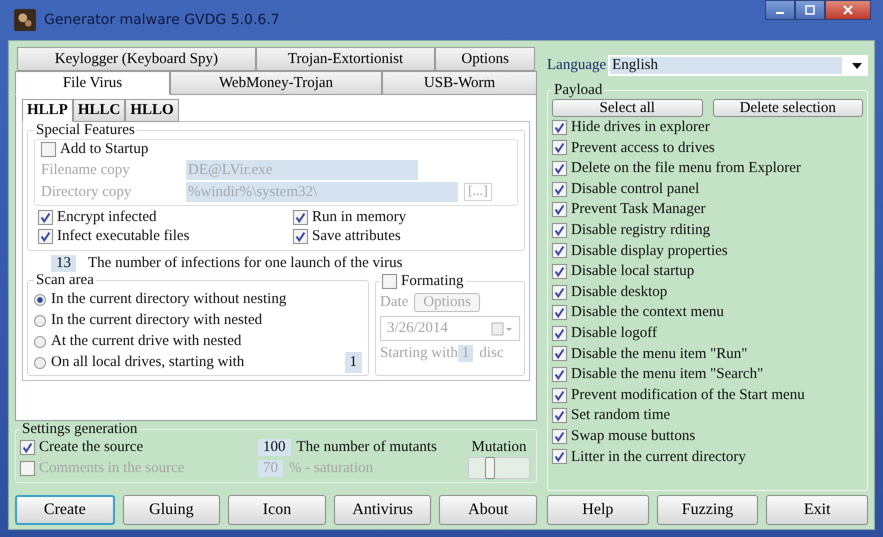 This screenshot has width=883, height=537. I want to click on close-icon, so click(848, 10).